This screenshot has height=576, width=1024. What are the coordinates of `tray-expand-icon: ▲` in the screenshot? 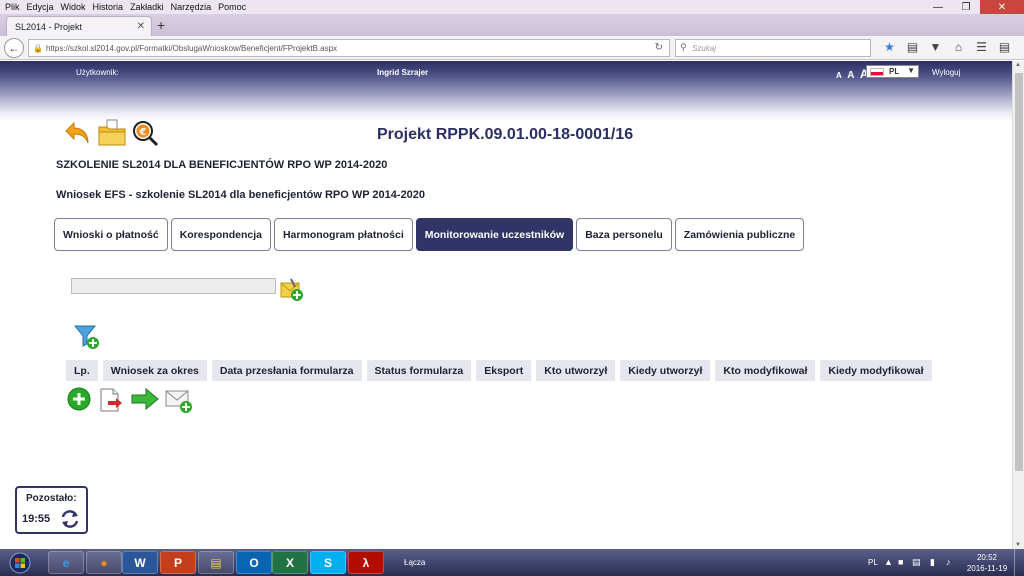 It's located at (888, 562).